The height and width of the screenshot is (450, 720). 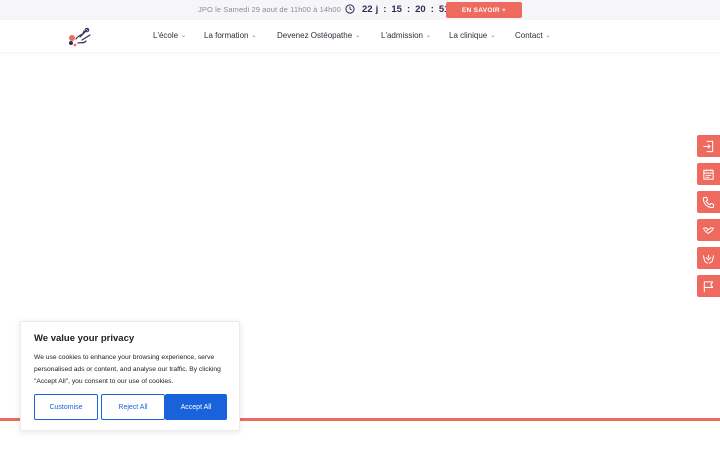 I want to click on reject-all-button: Reject All, so click(x=133, y=407).